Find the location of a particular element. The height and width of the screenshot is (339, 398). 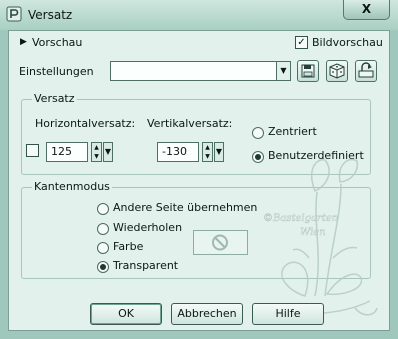

edge-color-swatch is located at coordinates (220, 242).